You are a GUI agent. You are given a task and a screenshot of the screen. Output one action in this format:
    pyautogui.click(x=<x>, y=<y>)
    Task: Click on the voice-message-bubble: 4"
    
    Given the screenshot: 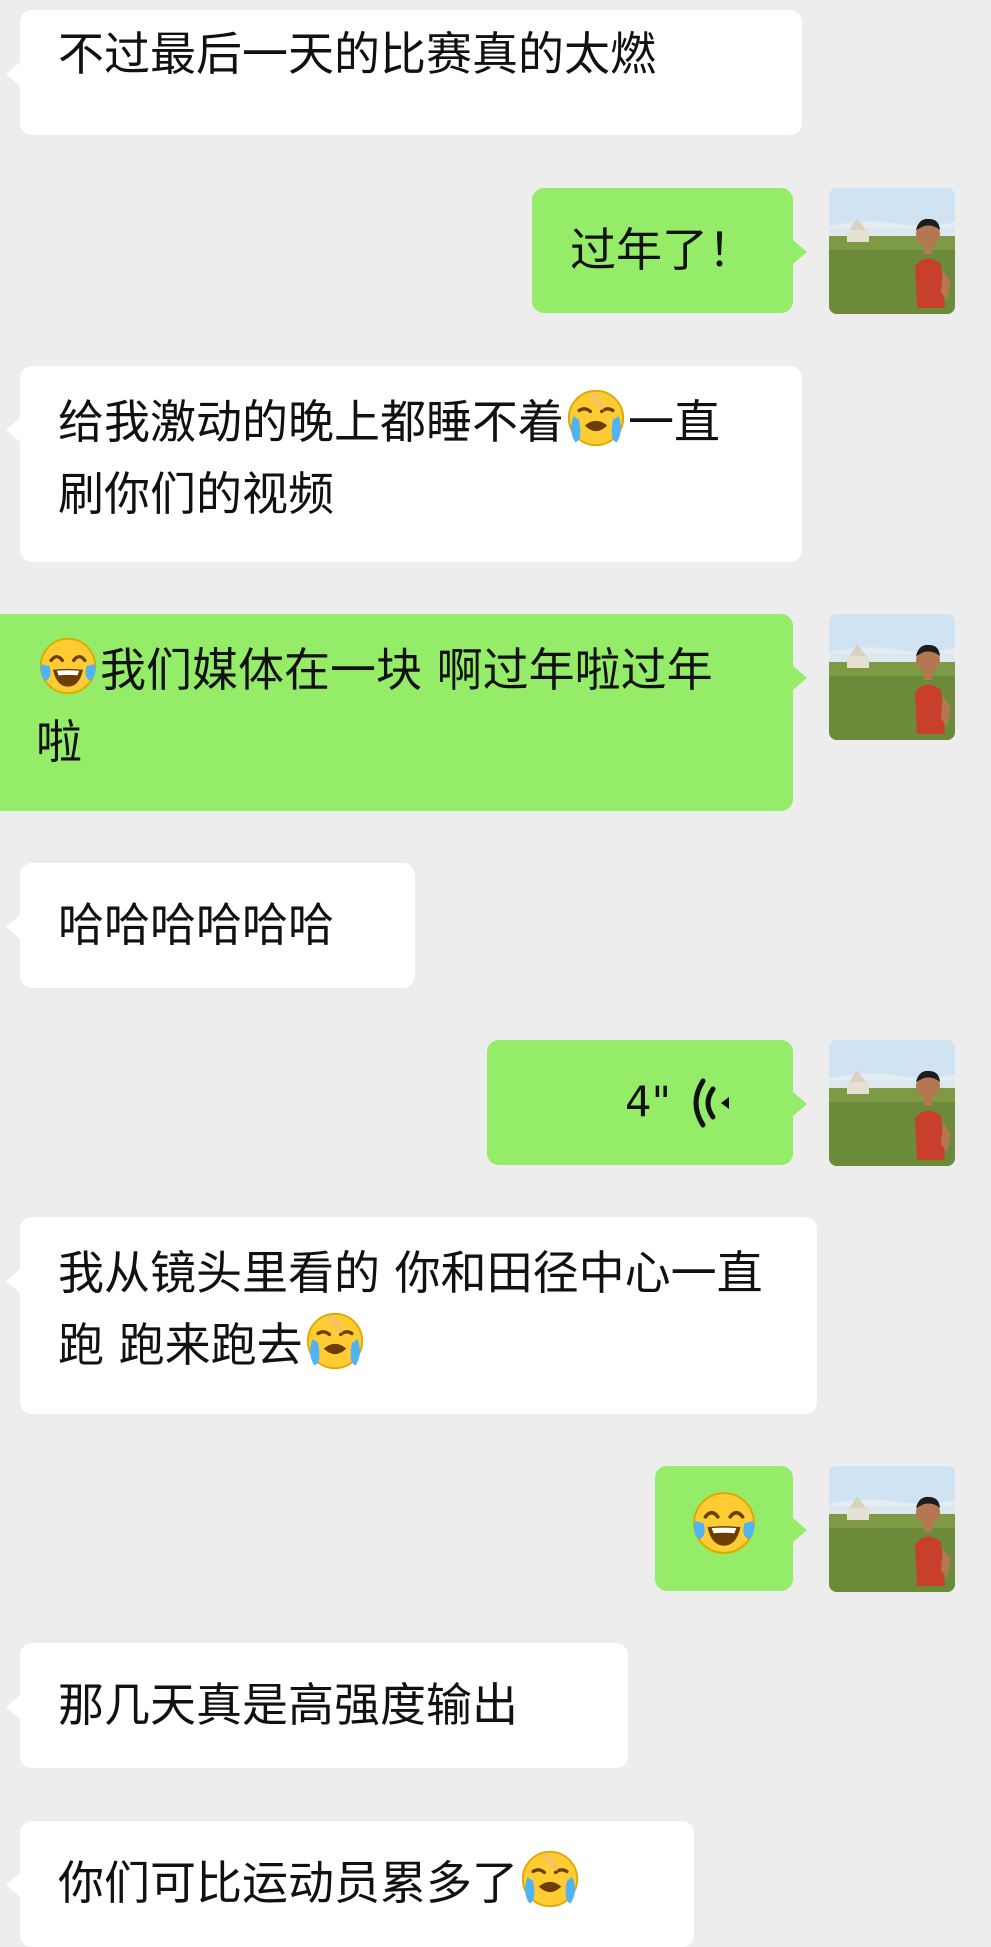 What is the action you would take?
    pyautogui.click(x=647, y=1102)
    